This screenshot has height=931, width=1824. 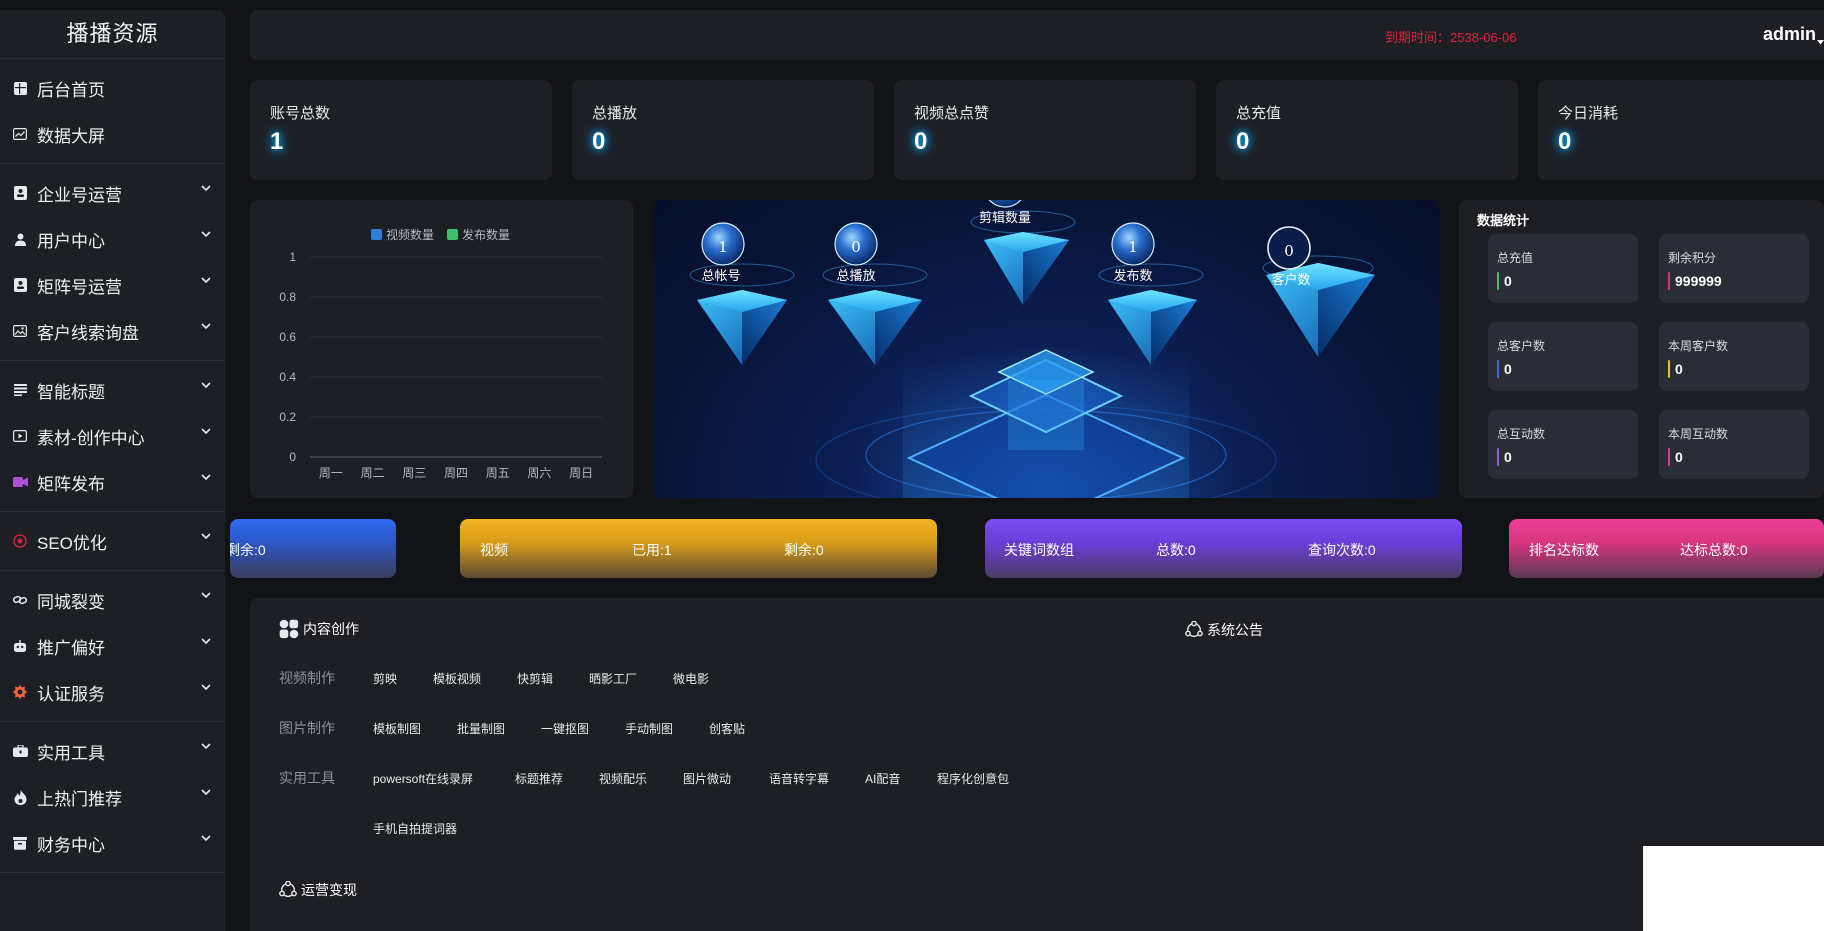 What do you see at coordinates (20, 692) in the screenshot?
I see `badge-icon` at bounding box center [20, 692].